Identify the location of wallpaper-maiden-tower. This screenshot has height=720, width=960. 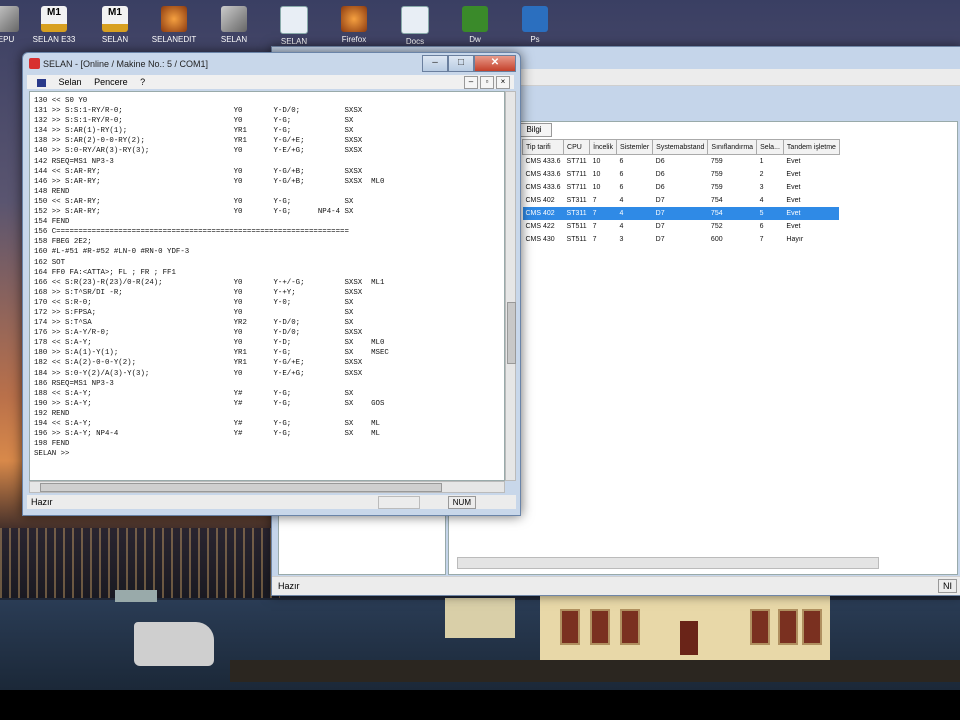
(685, 628).